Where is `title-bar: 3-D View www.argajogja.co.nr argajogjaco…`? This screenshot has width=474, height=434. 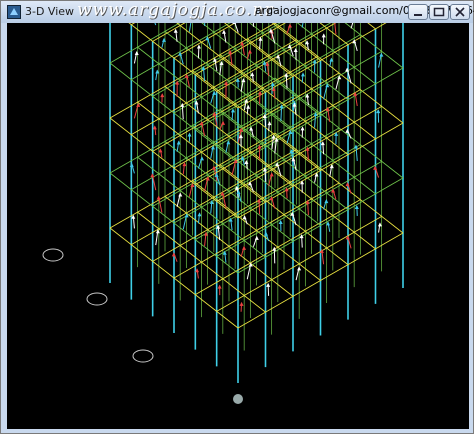 title-bar: 3-D View www.argajogja.co.nr argajogjaco… is located at coordinates (237, 11).